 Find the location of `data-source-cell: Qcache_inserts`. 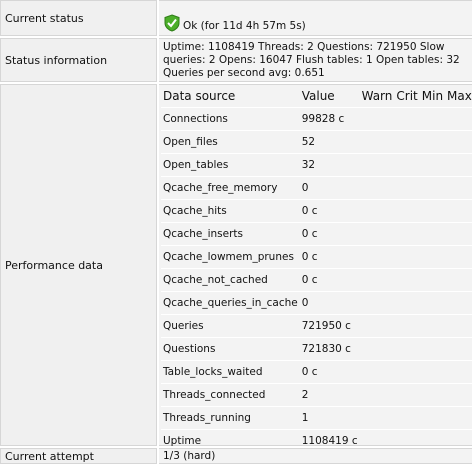

data-source-cell: Qcache_inserts is located at coordinates (230, 234).